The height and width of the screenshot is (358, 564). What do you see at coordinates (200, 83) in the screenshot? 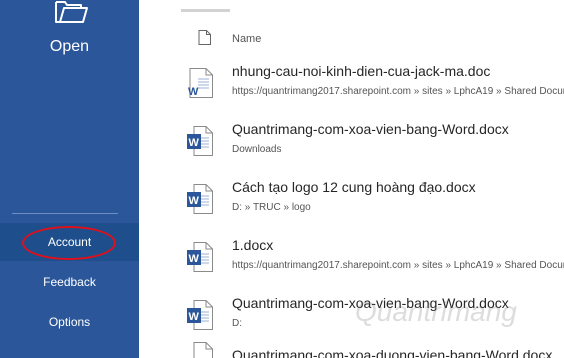
I see `word-97-2003-document-icon: W` at bounding box center [200, 83].